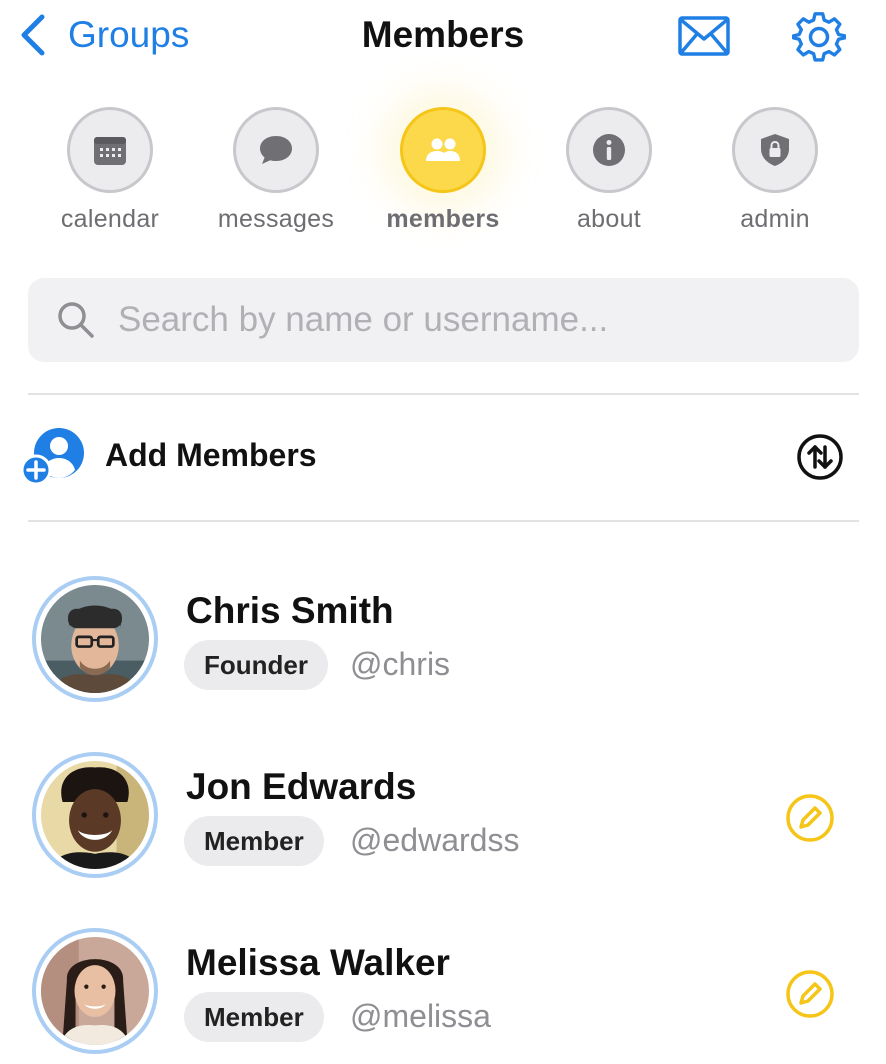 The width and height of the screenshot is (886, 1064). What do you see at coordinates (445, 460) in the screenshot?
I see `add-members-row: Add Members` at bounding box center [445, 460].